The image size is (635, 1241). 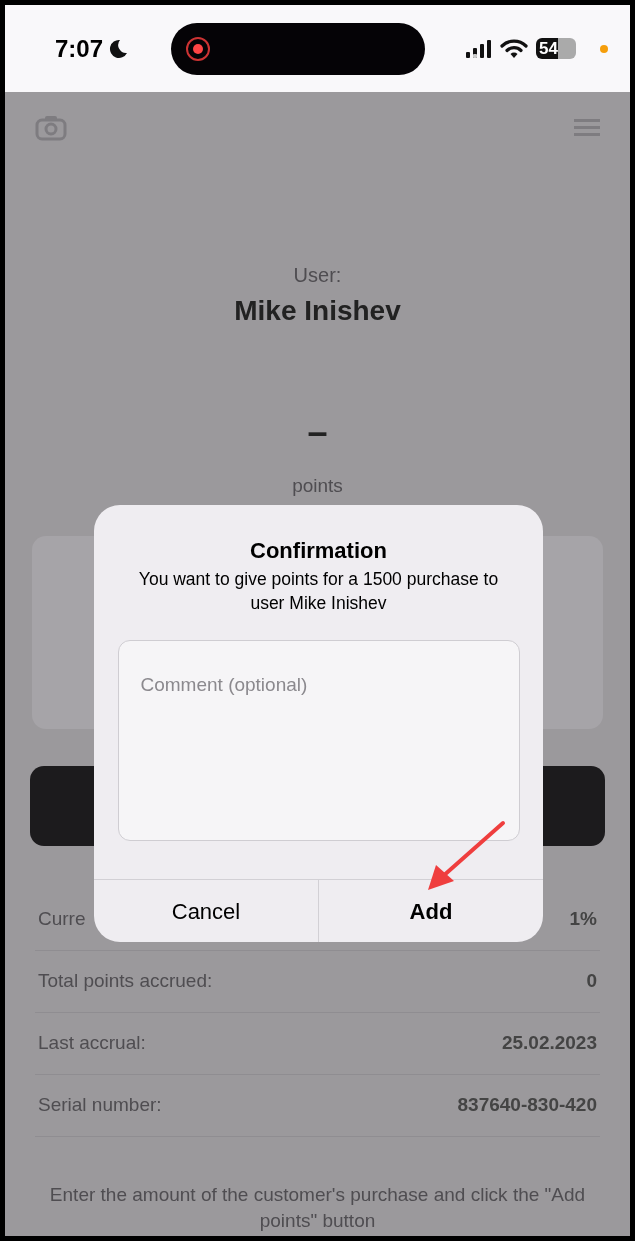 What do you see at coordinates (527, 1105) in the screenshot?
I see `stat-value: 837640-830-420` at bounding box center [527, 1105].